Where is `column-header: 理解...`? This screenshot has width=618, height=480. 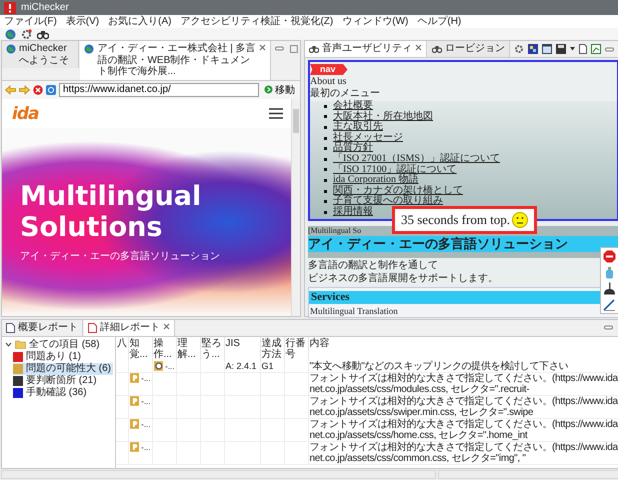 column-header: 理解... is located at coordinates (188, 348).